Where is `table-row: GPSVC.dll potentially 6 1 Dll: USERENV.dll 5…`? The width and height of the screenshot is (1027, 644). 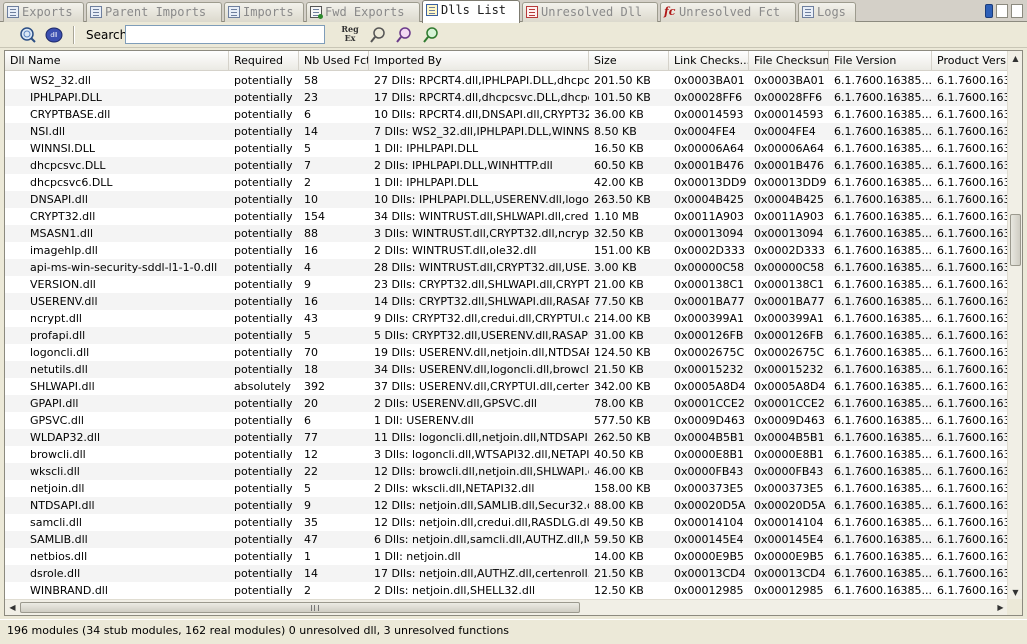
table-row: GPSVC.dll potentially 6 1 Dll: USERENV.dll 5… is located at coordinates (506, 420).